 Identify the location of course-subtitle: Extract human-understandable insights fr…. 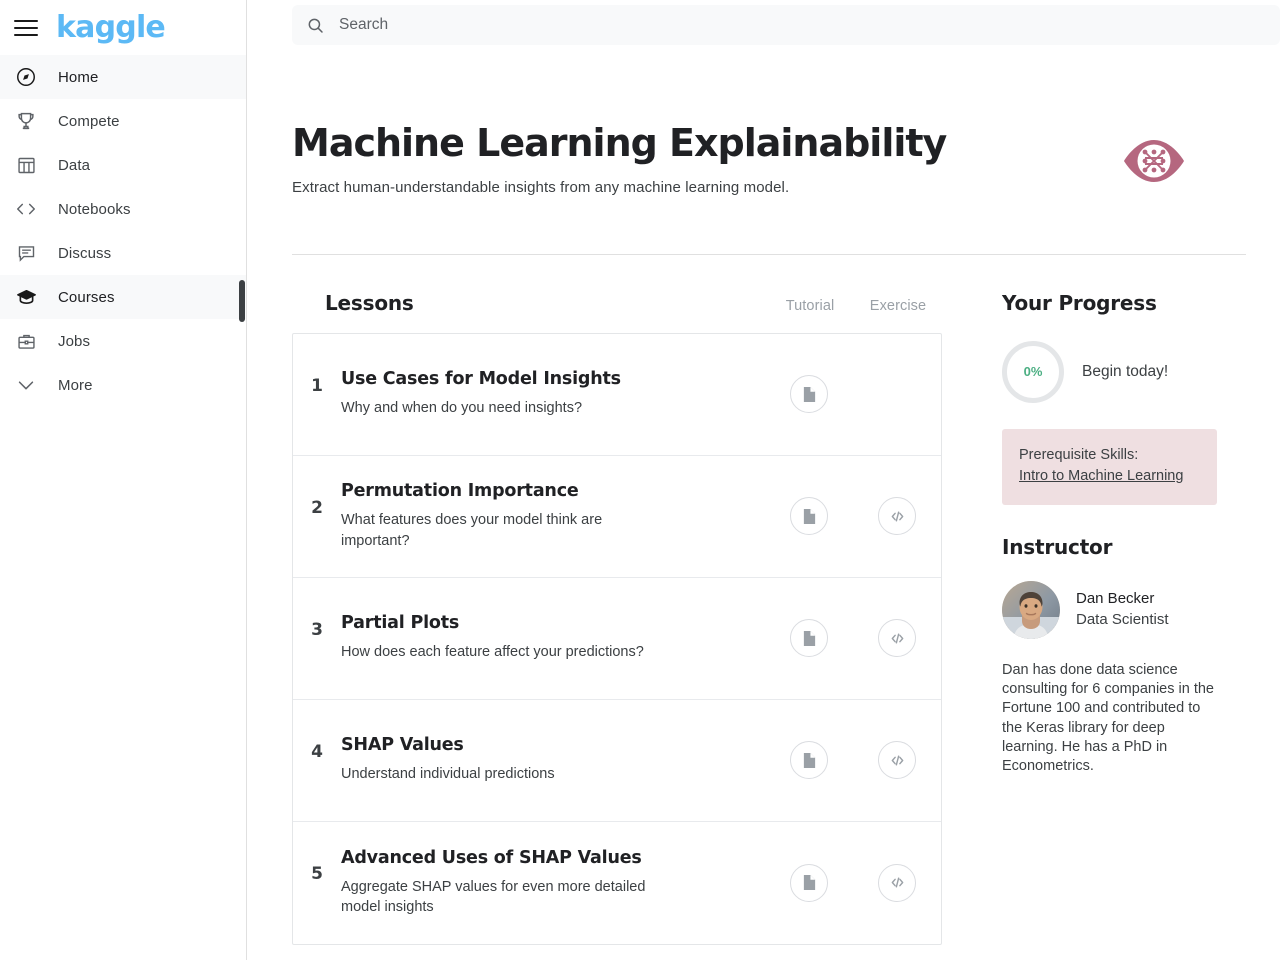
(541, 187).